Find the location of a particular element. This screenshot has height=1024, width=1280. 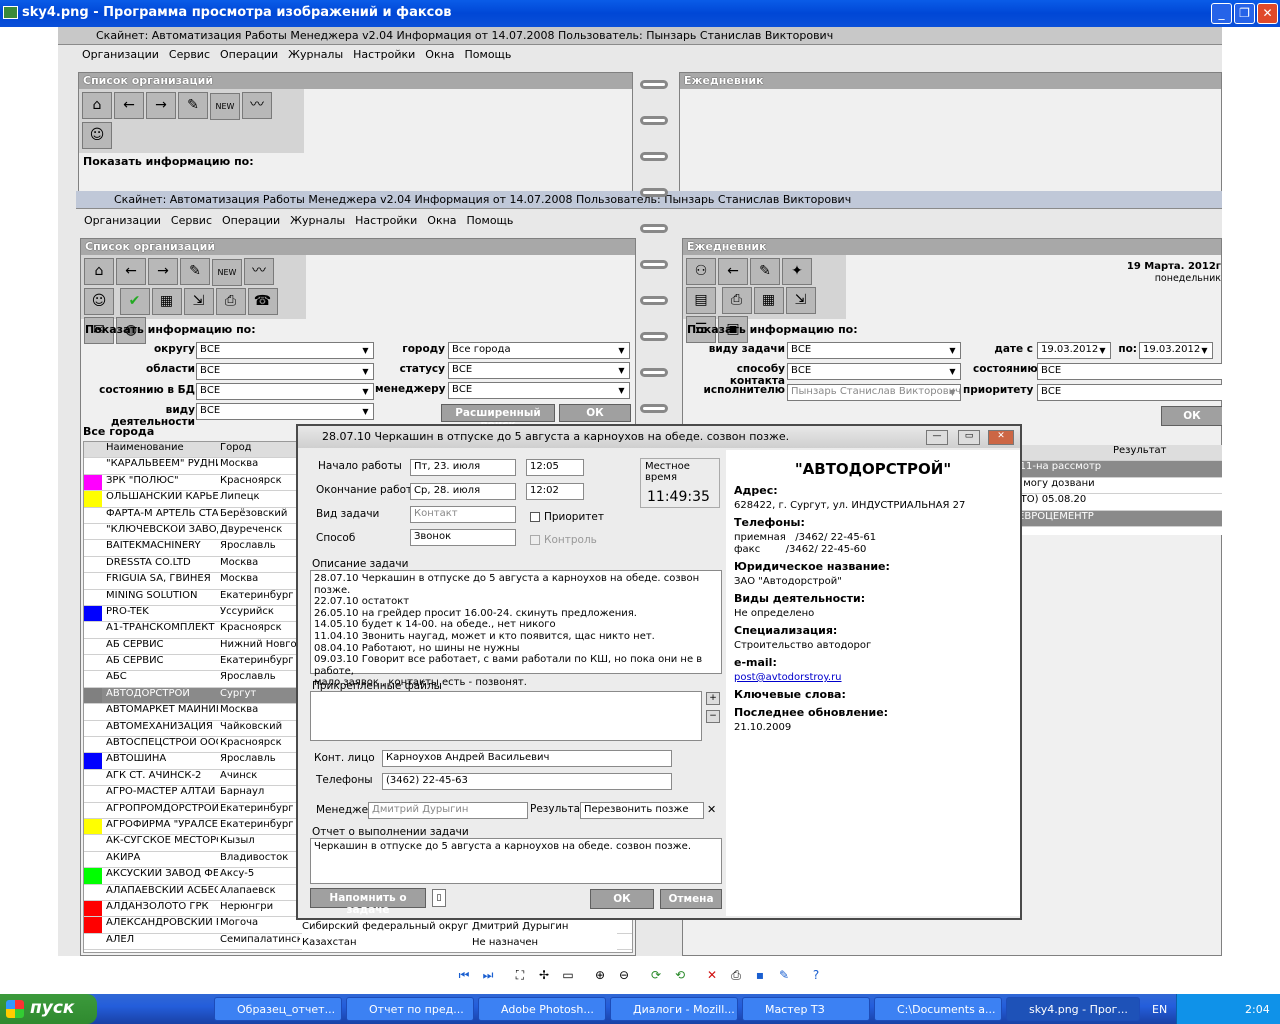

menu-help-2: Помощь is located at coordinates (490, 220).